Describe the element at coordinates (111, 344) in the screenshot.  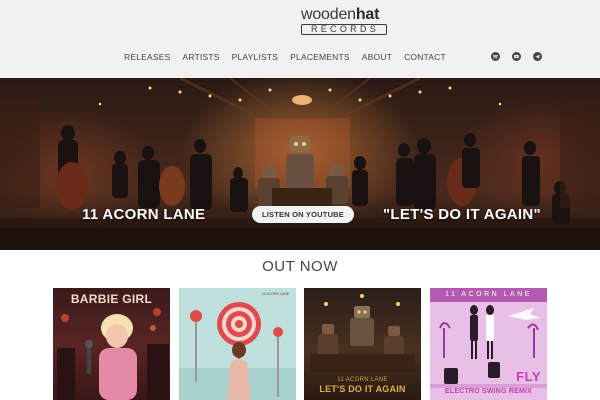
I see `album-card-barbie-girl: BARBIE GIRL` at that location.